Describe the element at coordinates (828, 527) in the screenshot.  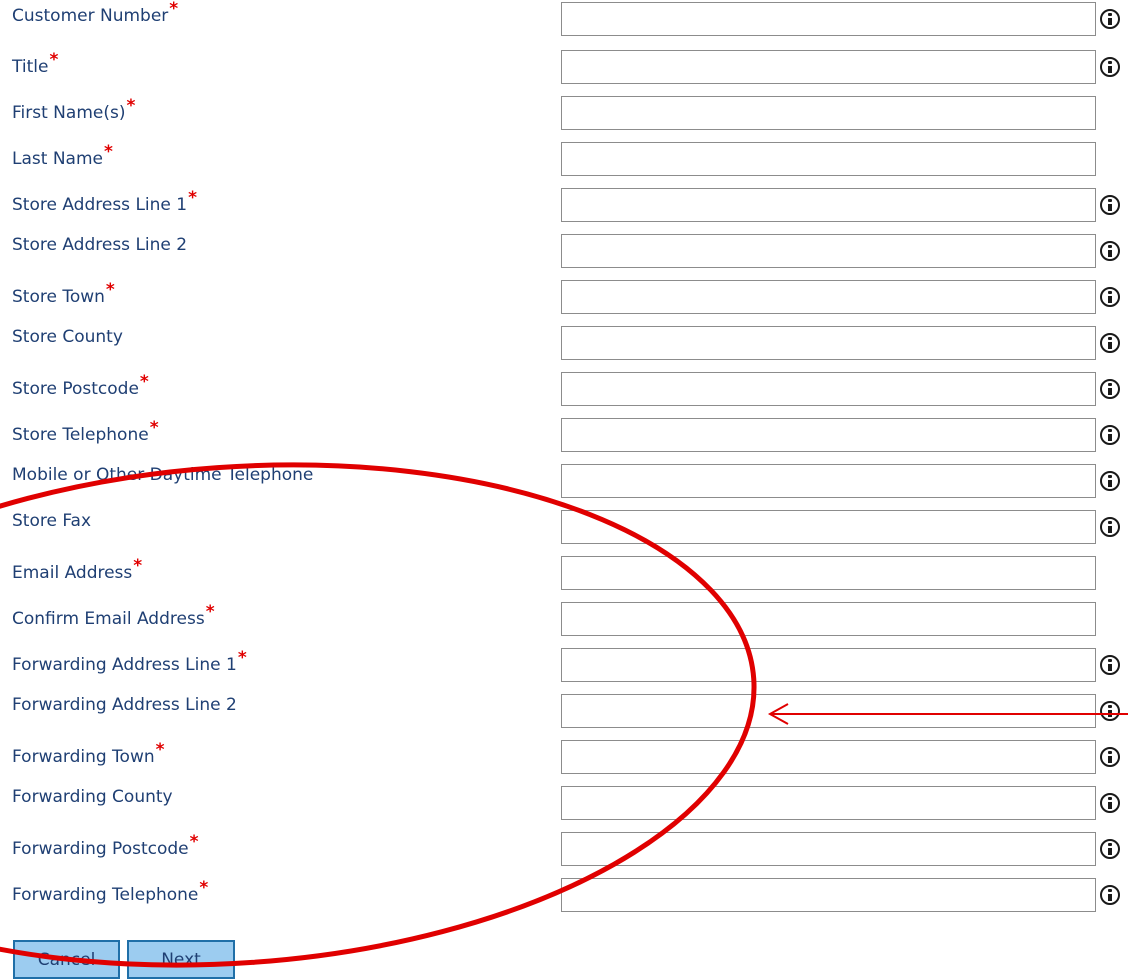
I see `store-fax-input` at that location.